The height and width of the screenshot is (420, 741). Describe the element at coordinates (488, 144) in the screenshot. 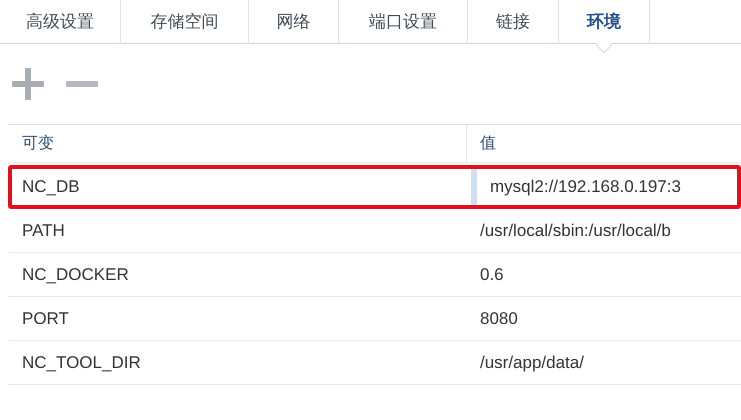

I see `column-header: 值` at that location.